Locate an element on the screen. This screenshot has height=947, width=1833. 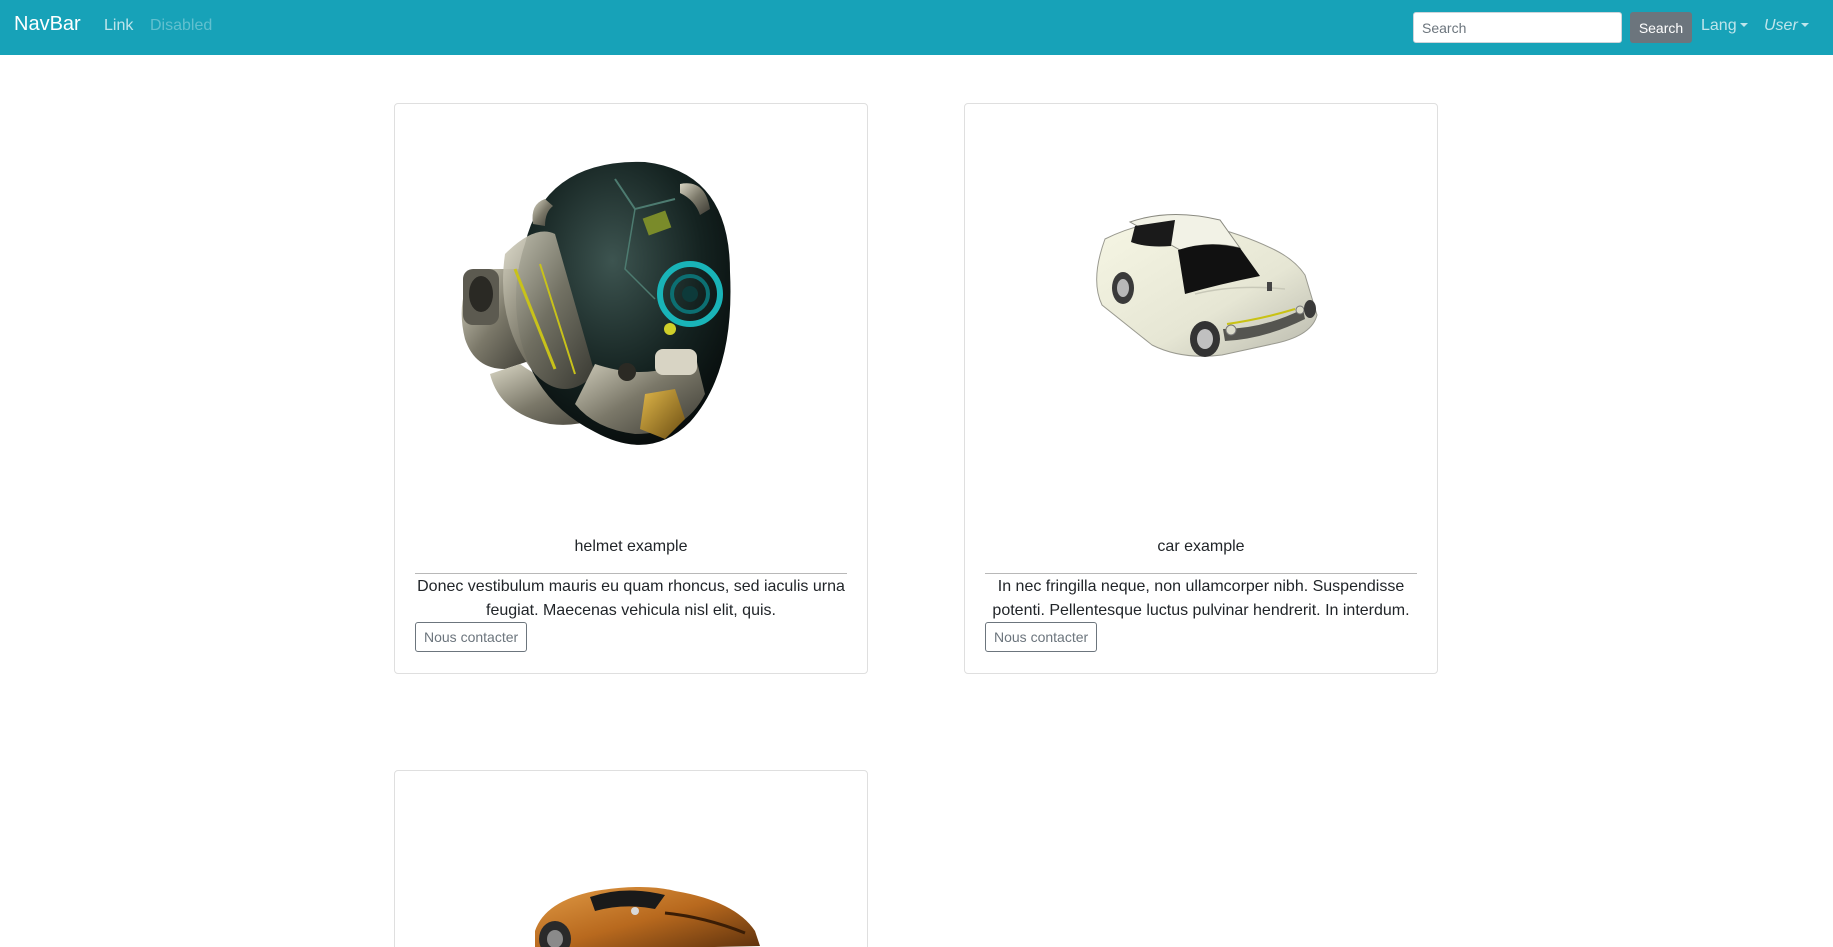
lang-dropdown-label: Lang is located at coordinates (1719, 25).